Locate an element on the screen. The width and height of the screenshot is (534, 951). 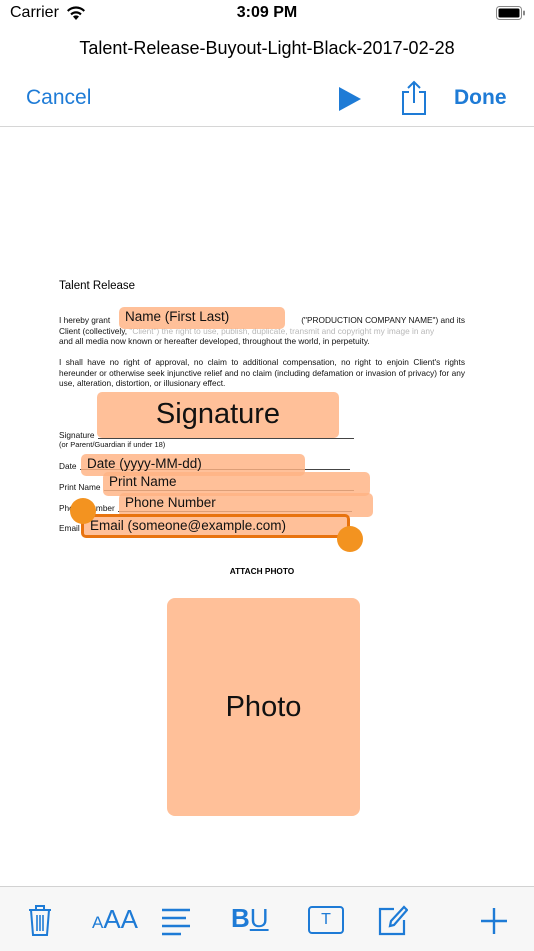
add-icon is located at coordinates (494, 920).